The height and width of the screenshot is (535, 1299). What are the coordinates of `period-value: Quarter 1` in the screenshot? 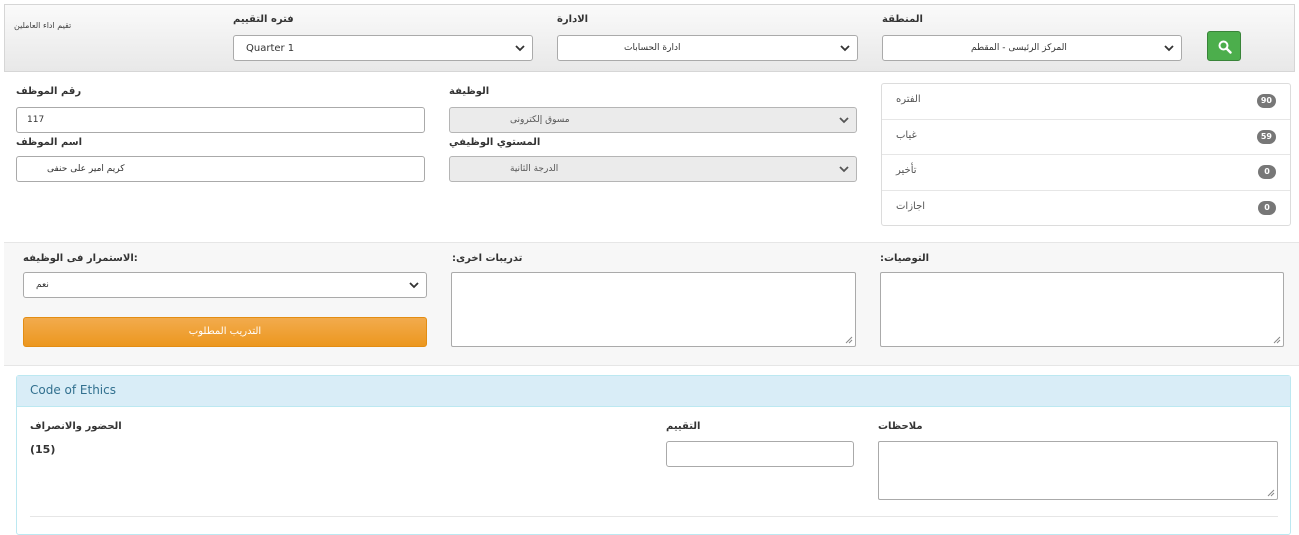 It's located at (270, 48).